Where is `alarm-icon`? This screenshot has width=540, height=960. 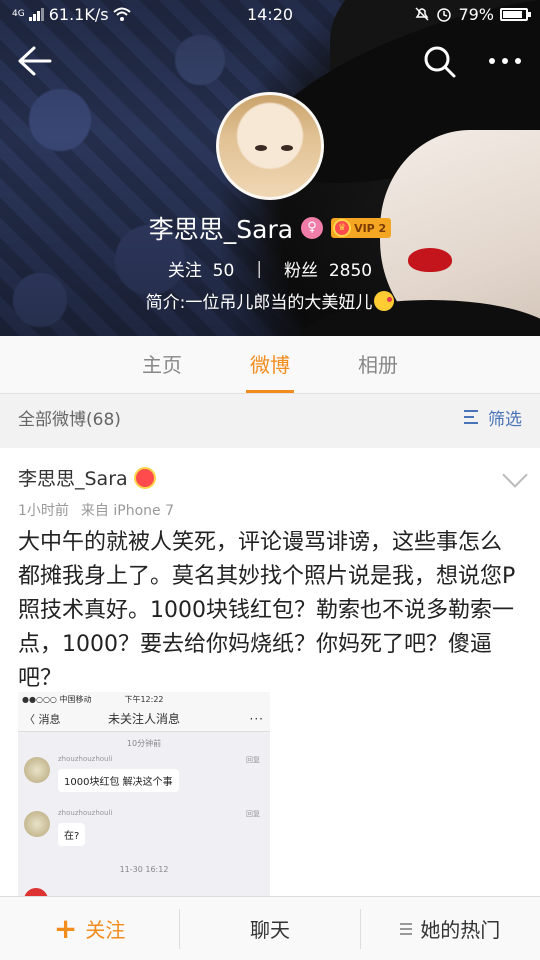
alarm-icon is located at coordinates (444, 15).